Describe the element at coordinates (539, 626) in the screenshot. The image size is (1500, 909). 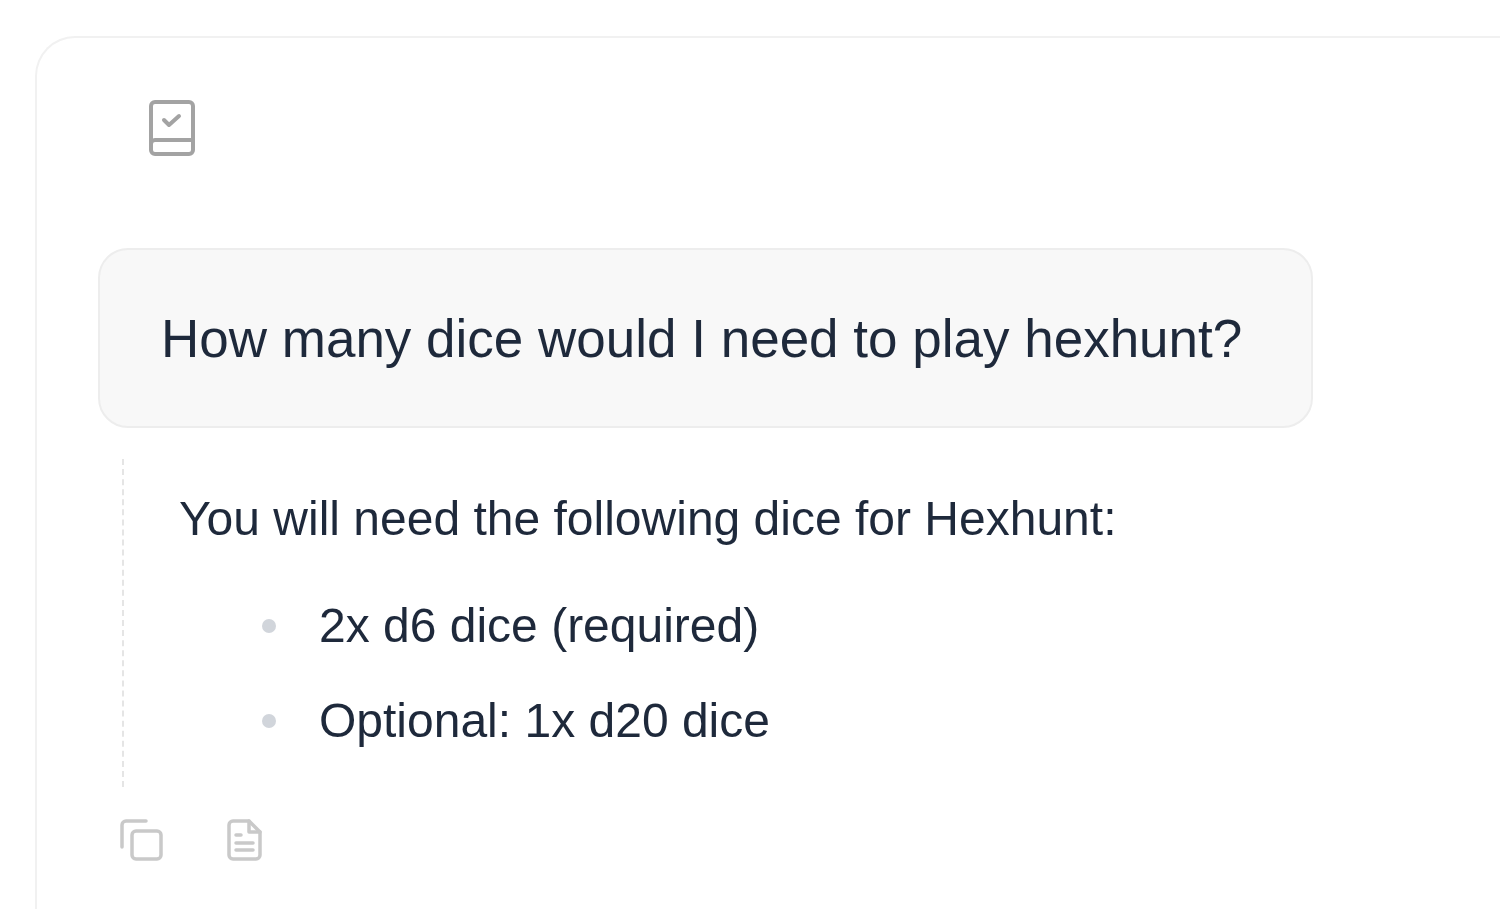
I see `list-item-text: 2x d6 dice (required)` at that location.